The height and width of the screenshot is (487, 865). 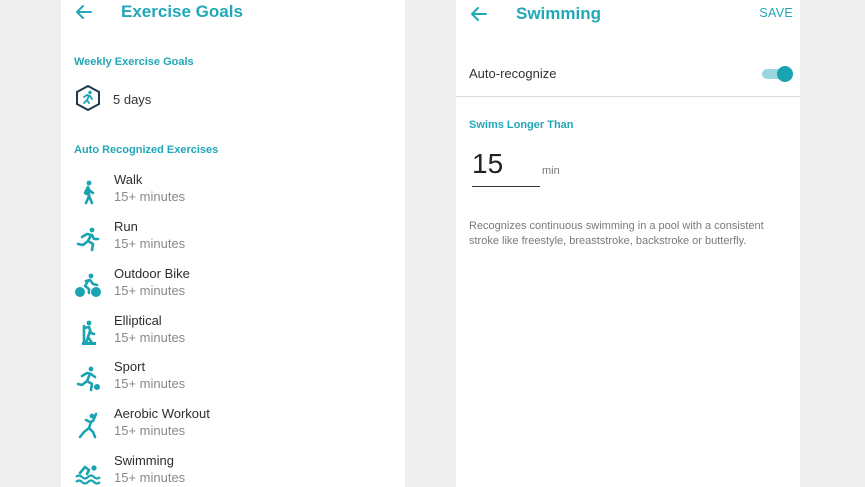 What do you see at coordinates (233, 286) in the screenshot?
I see `exercise-item-outdoor-bike: Outdoor Bike 15+ minutes` at bounding box center [233, 286].